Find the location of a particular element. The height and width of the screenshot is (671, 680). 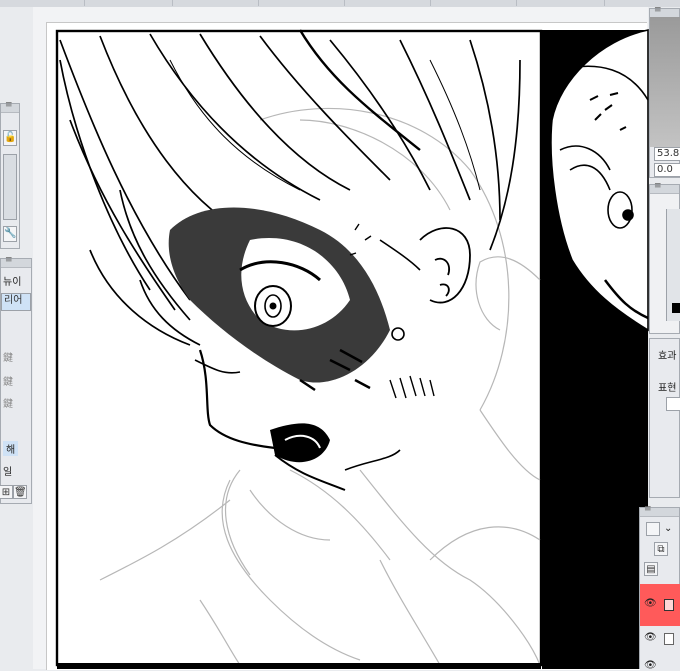

tool-item: 해 is located at coordinates (11, 448).